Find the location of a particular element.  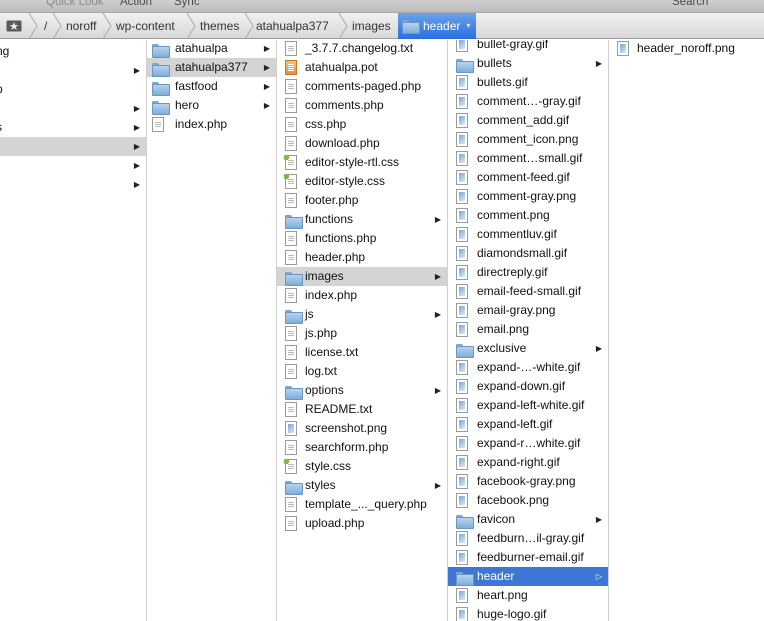

list-item: searchform.php is located at coordinates (362, 447).